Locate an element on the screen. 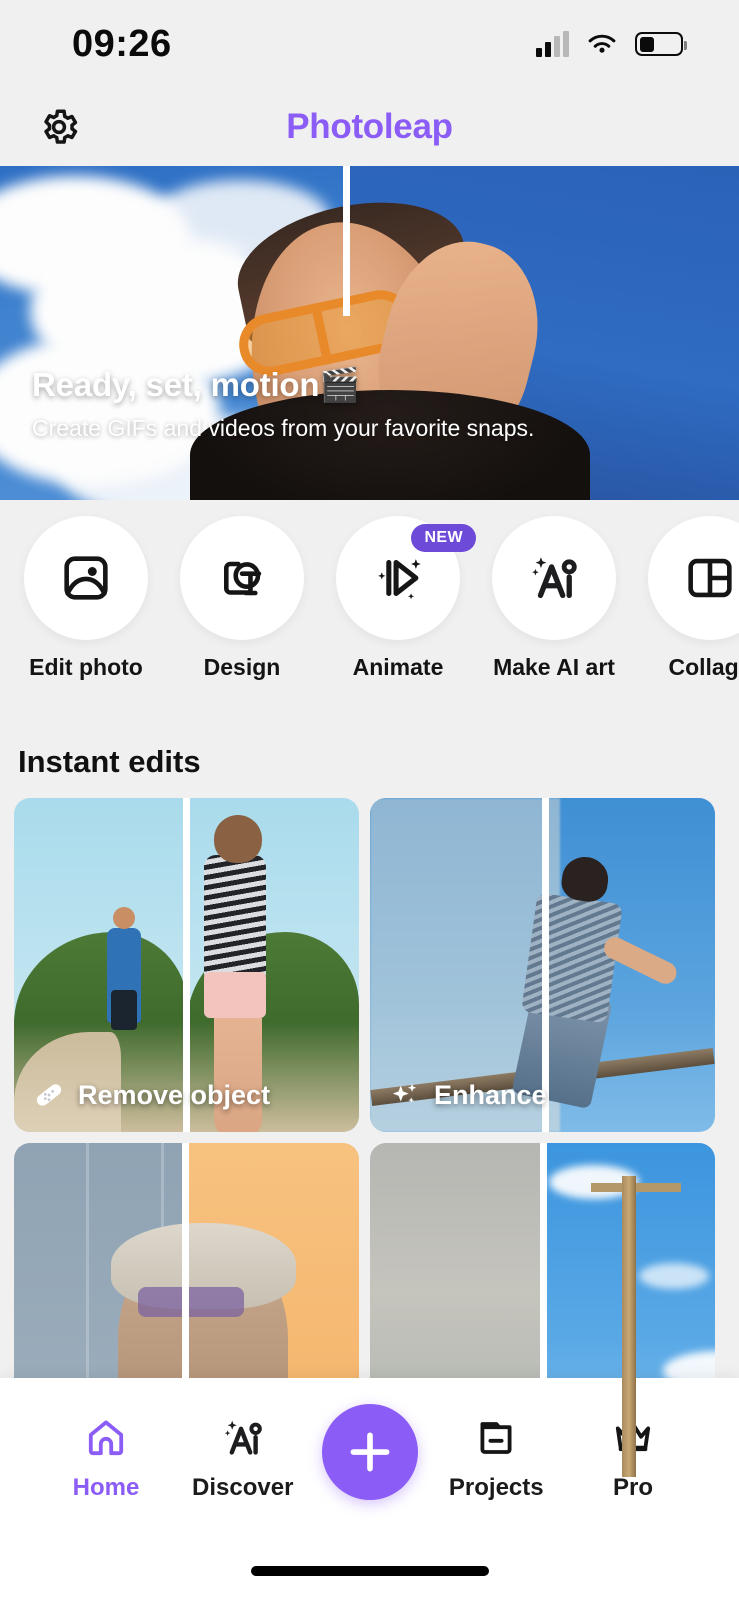 The width and height of the screenshot is (739, 1600). instant-edit-card-remove-object: Remove object is located at coordinates (186, 965).